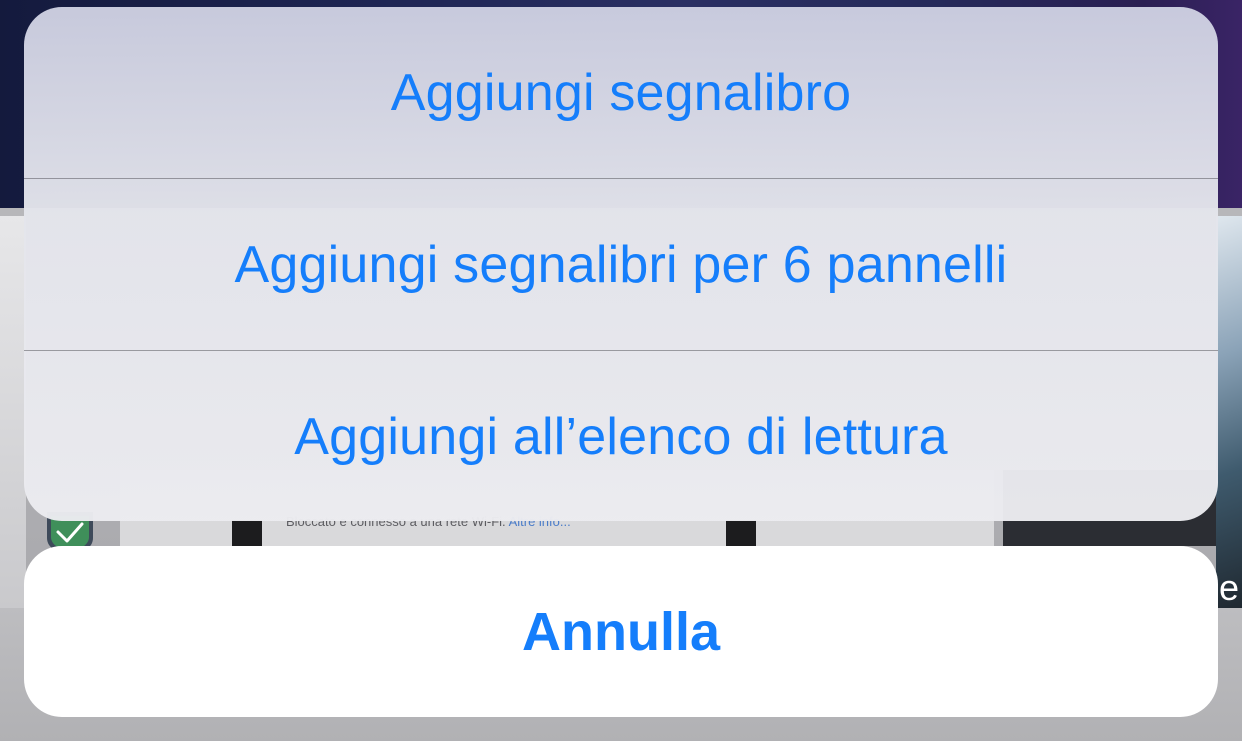 The image size is (1242, 741). Describe the element at coordinates (1229, 412) in the screenshot. I see `background-right-tab-photo` at that location.